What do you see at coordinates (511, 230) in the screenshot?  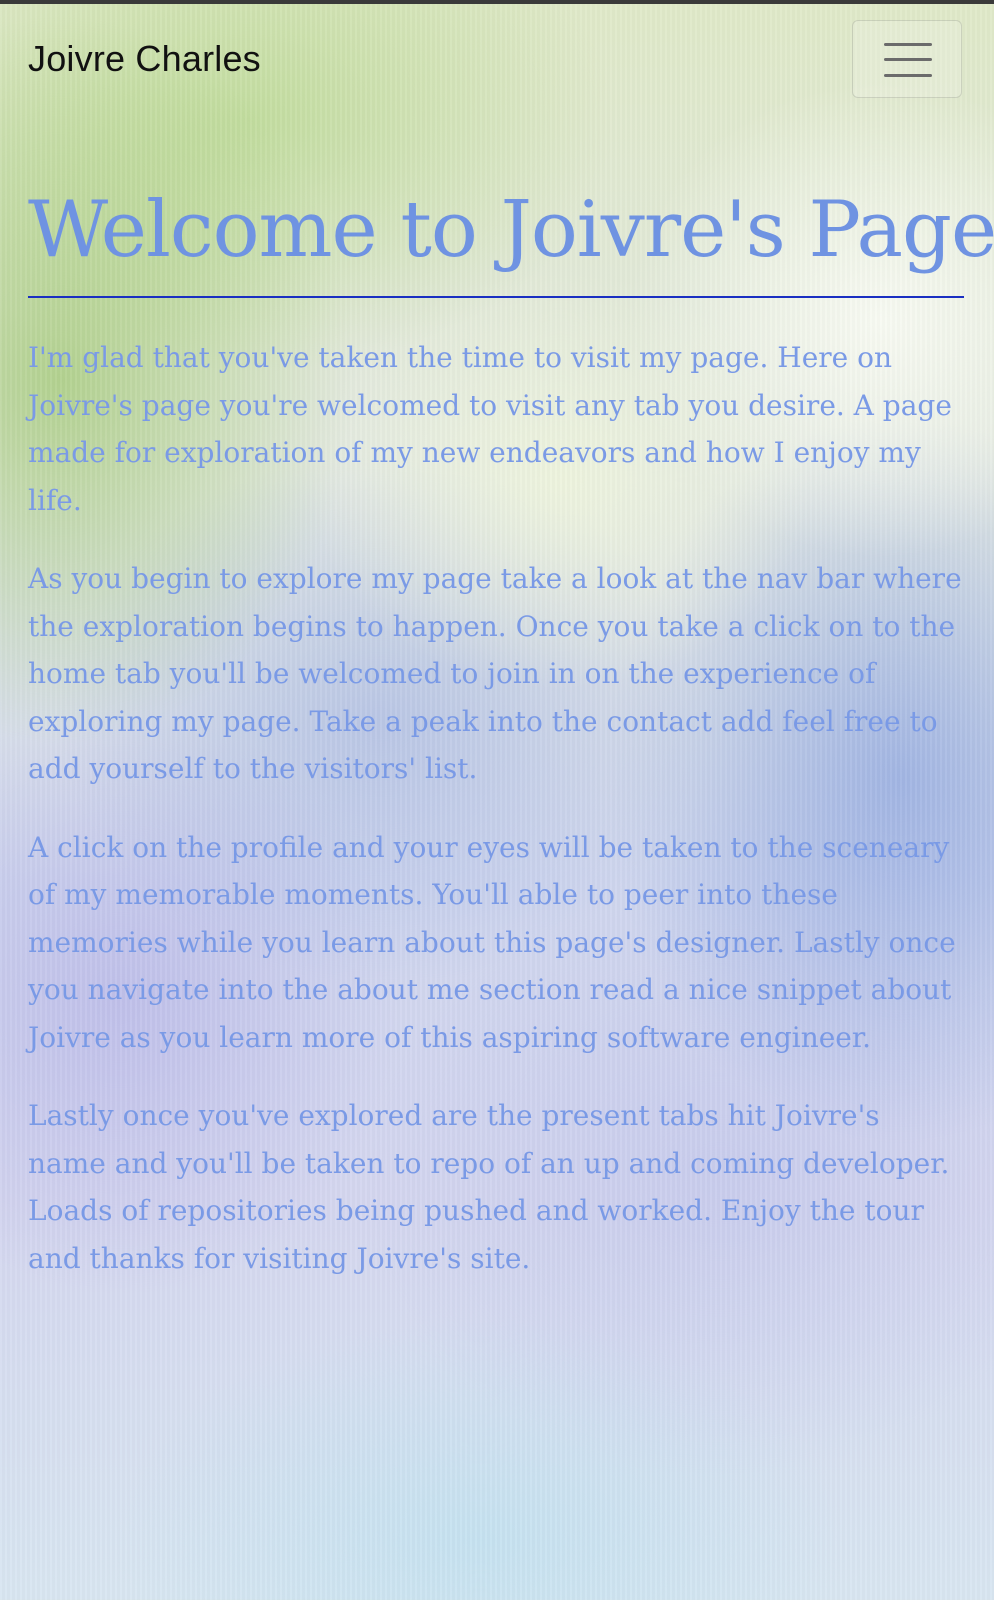 I see `page-title: Welcome to Joivre's Page` at bounding box center [511, 230].